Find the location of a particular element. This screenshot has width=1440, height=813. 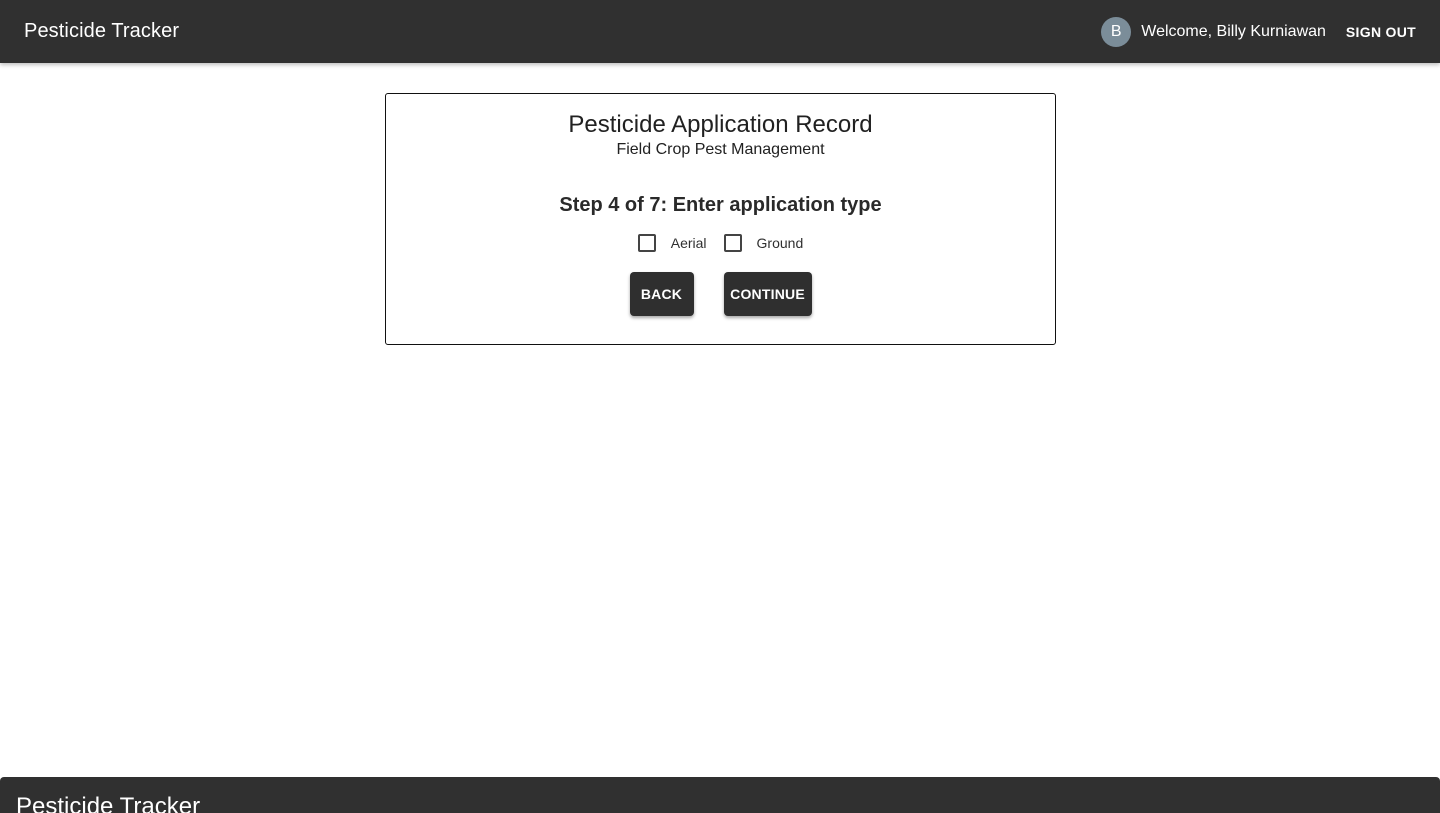

user-avatar: B is located at coordinates (1116, 31).